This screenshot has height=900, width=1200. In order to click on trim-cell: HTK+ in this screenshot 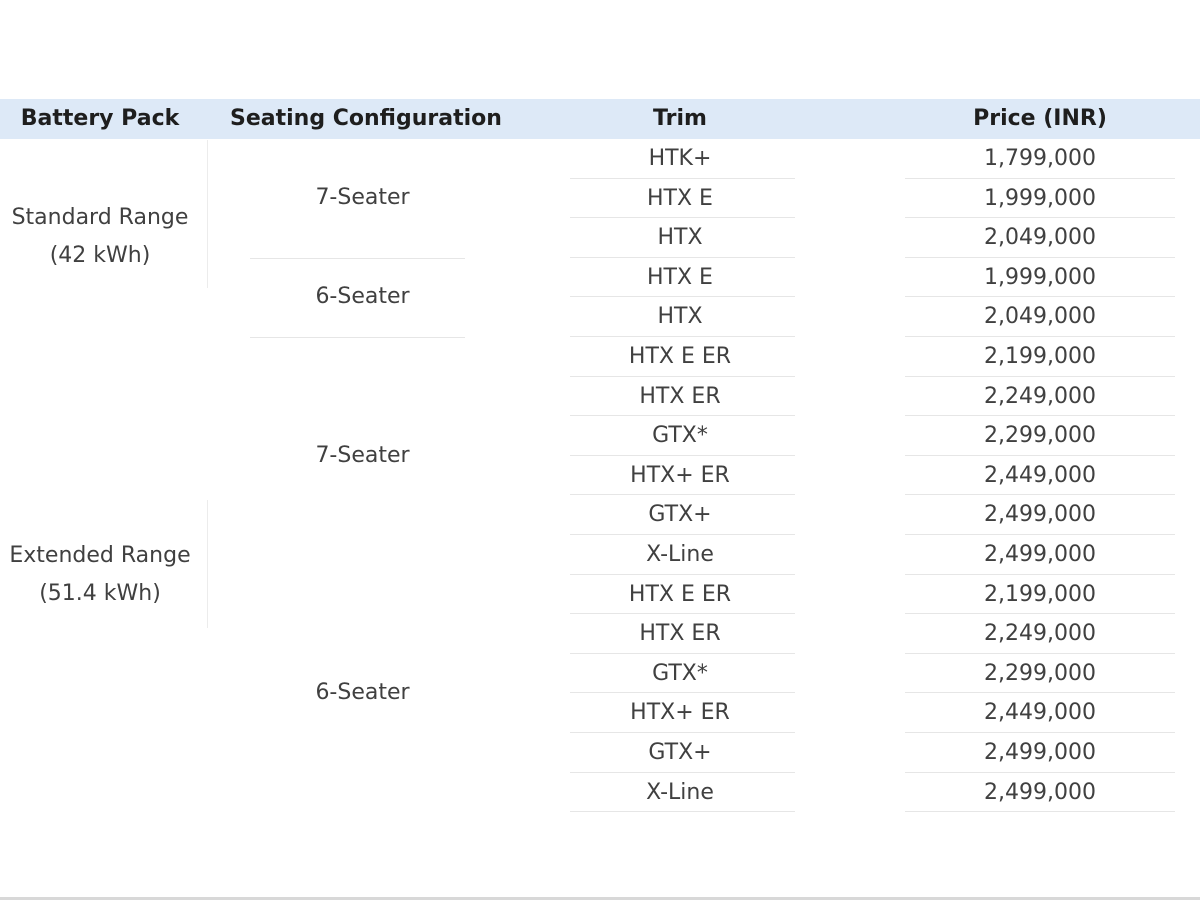, I will do `click(680, 158)`.